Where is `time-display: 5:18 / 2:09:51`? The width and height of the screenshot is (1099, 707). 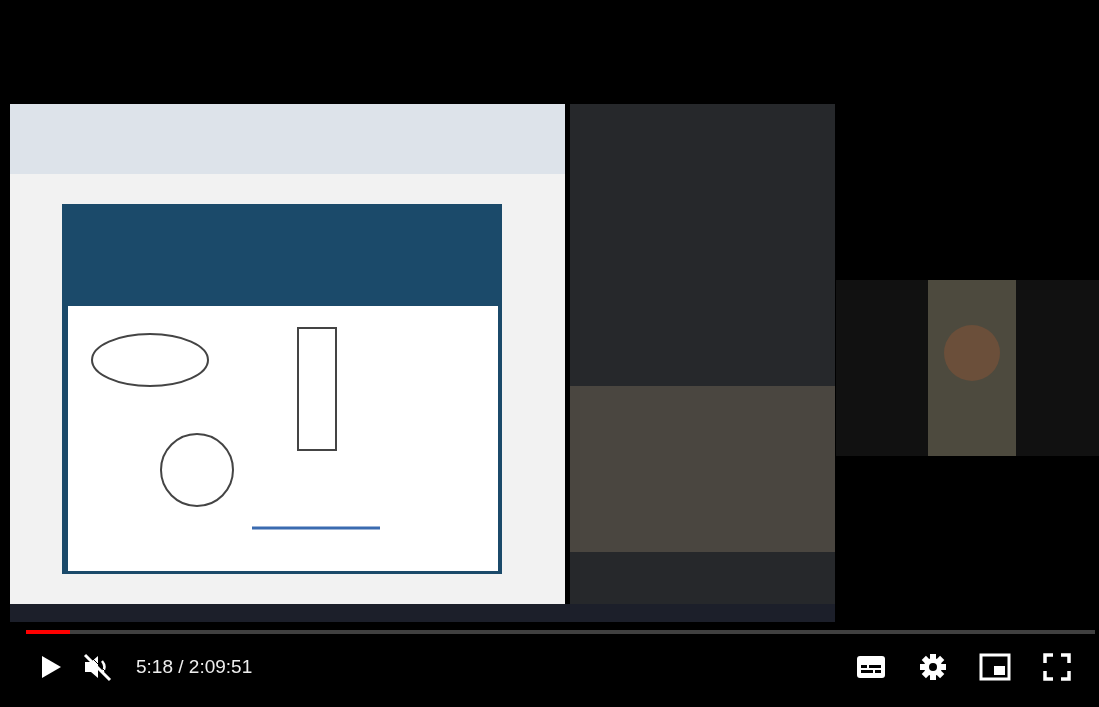
time-display: 5:18 / 2:09:51 is located at coordinates (194, 667).